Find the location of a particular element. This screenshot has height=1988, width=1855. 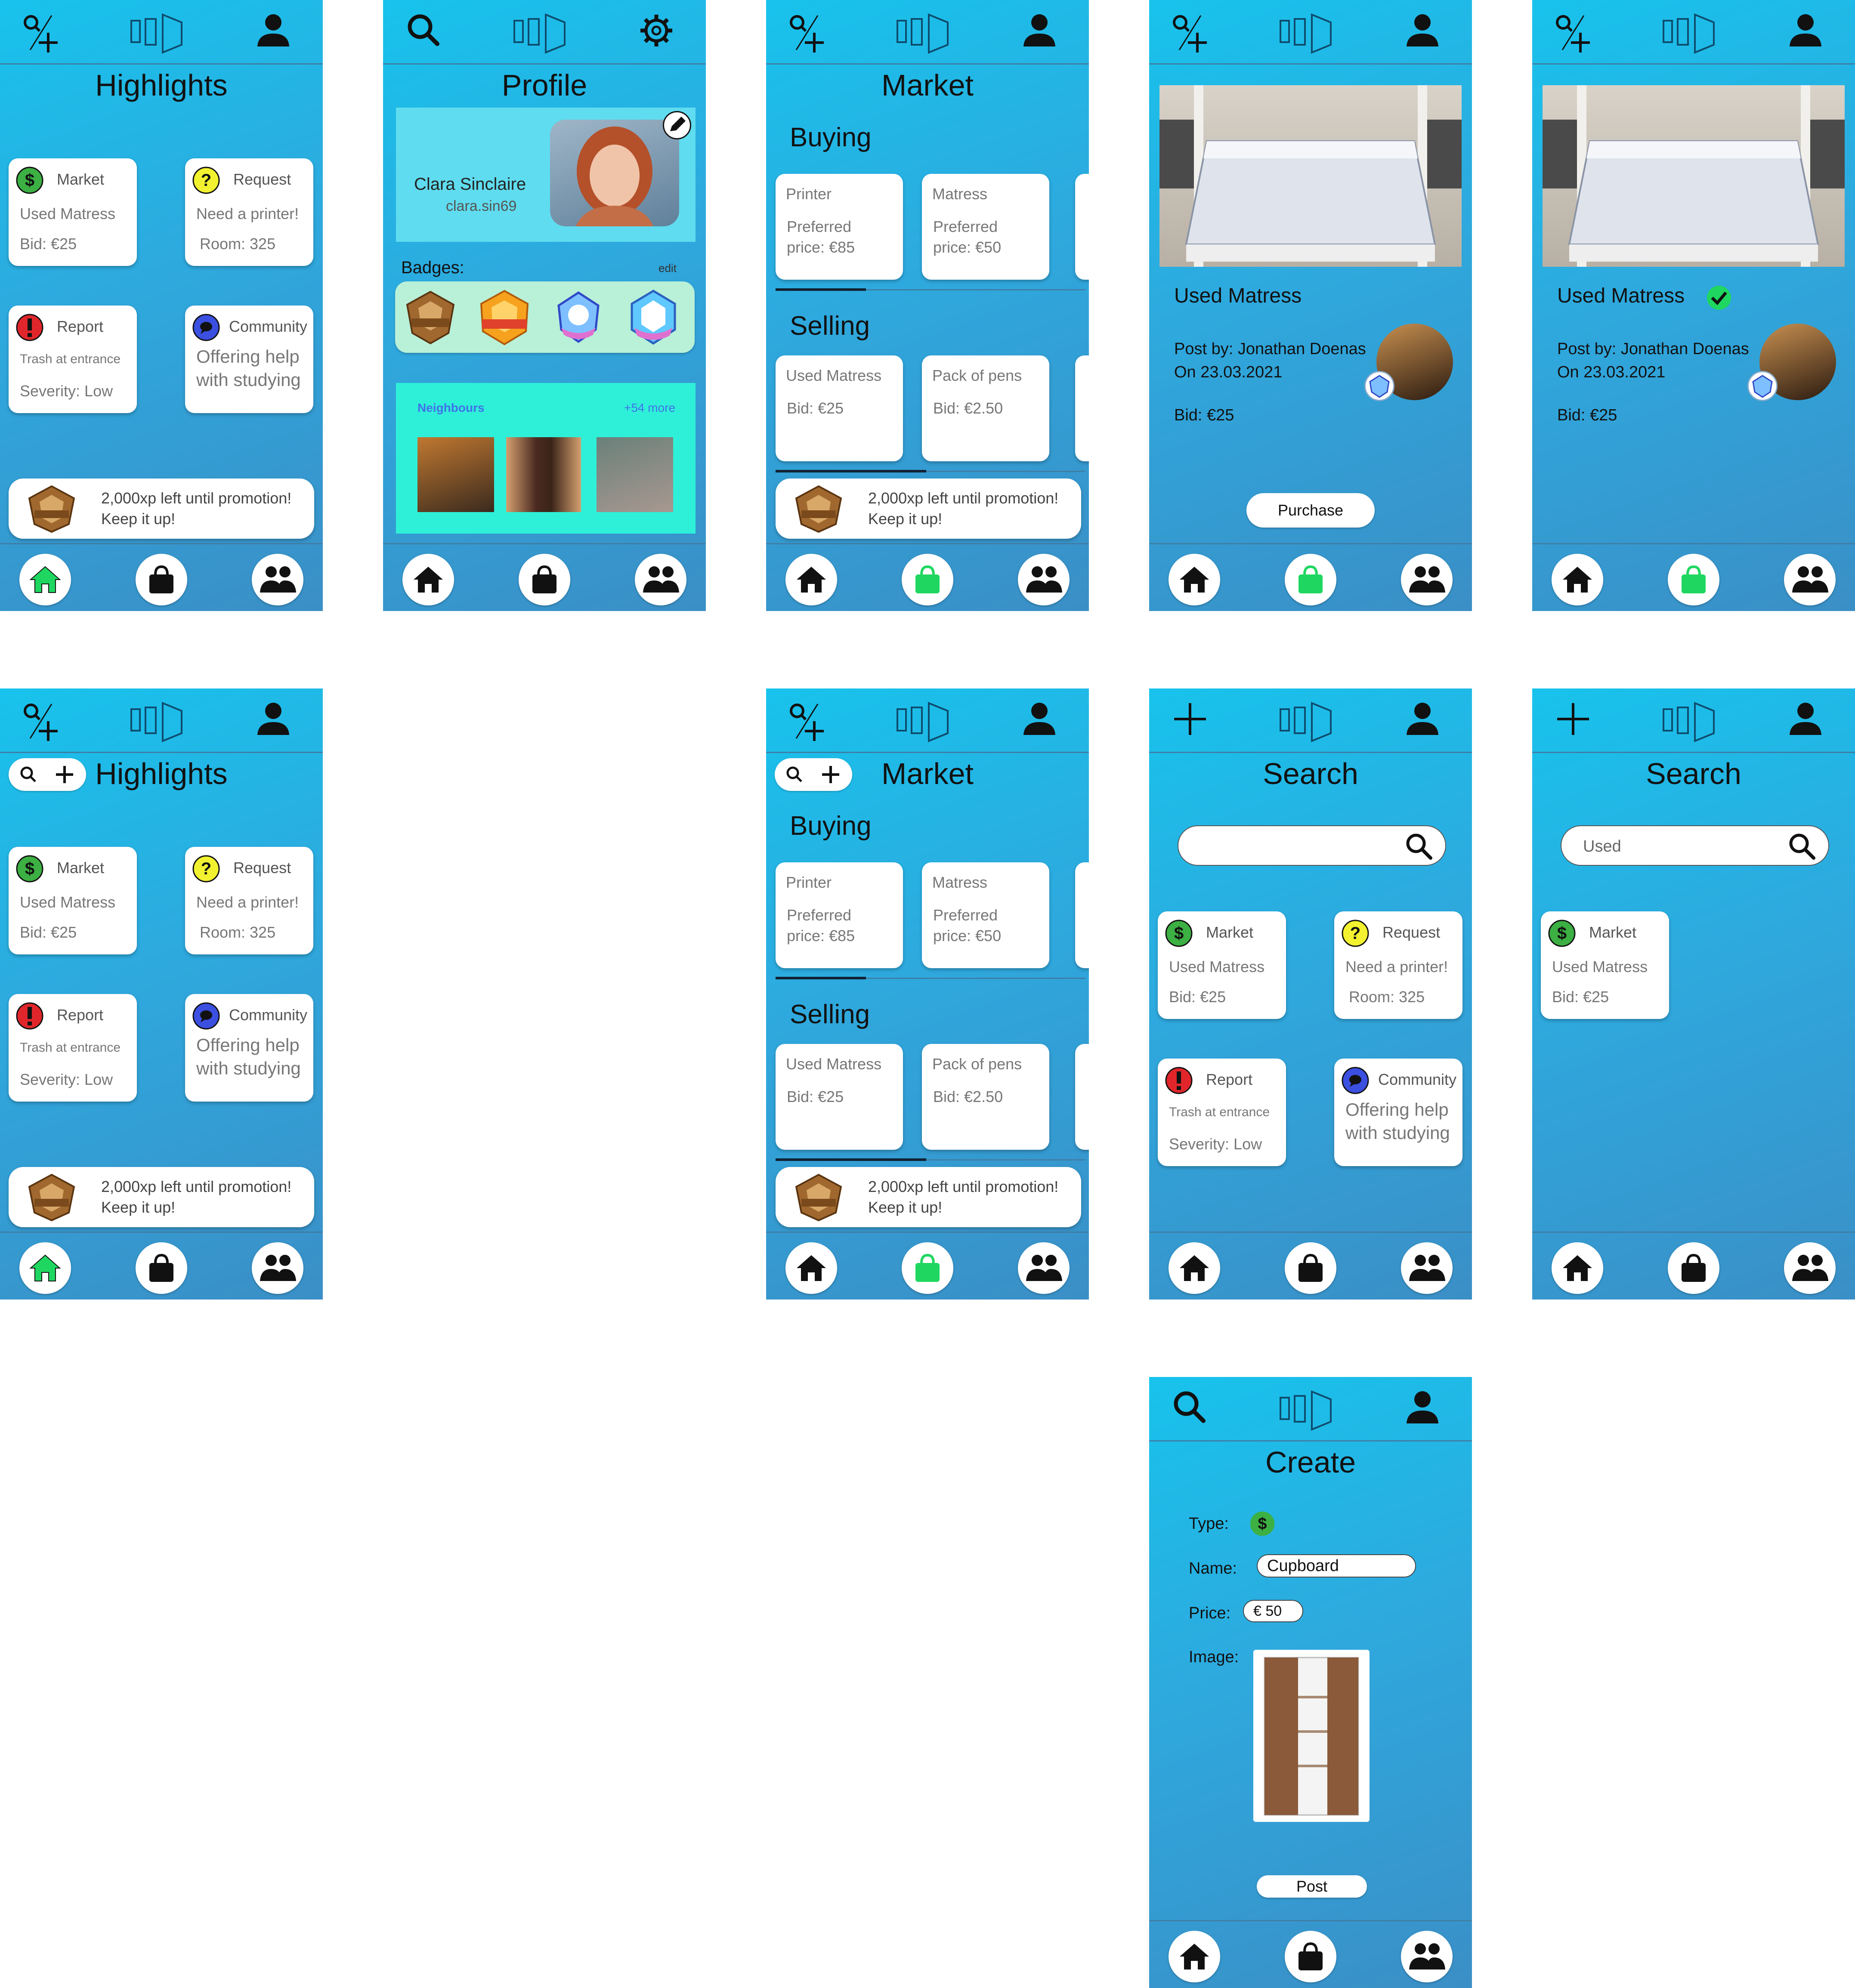

search-input: Used is located at coordinates (1695, 845).